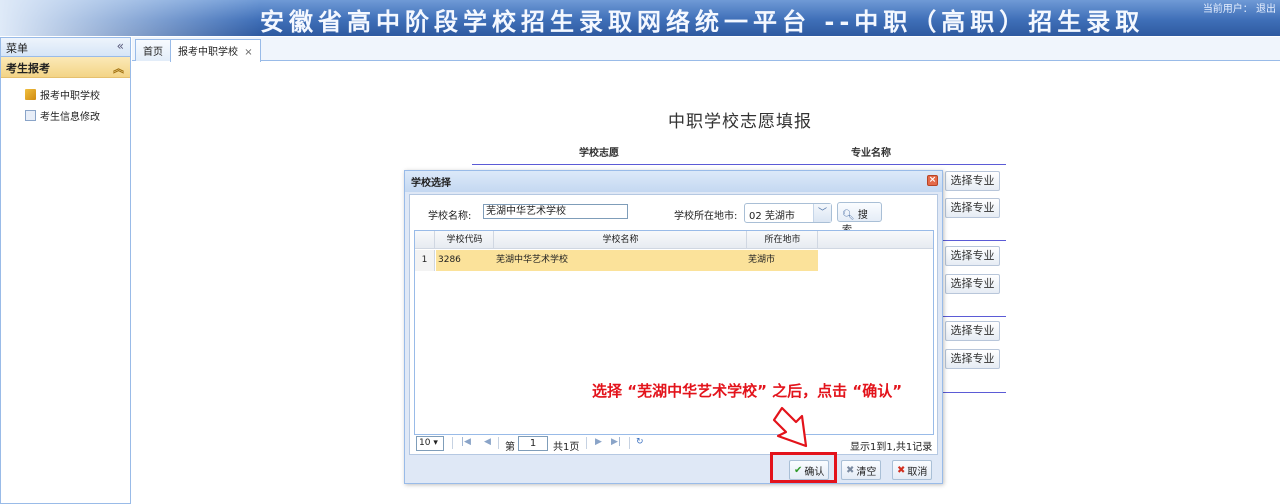 The width and height of the screenshot is (1280, 504). What do you see at coordinates (859, 219) in the screenshot?
I see `search-button: 🔍︎ 搜索` at bounding box center [859, 219].